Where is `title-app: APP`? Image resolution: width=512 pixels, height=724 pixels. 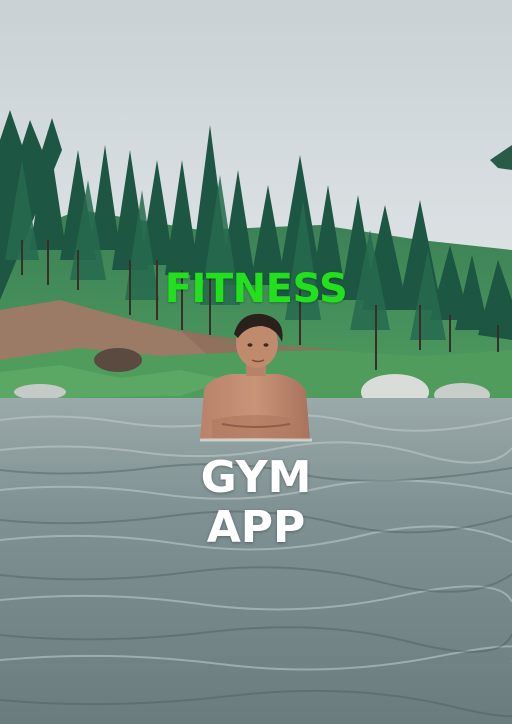
title-app: APP is located at coordinates (256, 527).